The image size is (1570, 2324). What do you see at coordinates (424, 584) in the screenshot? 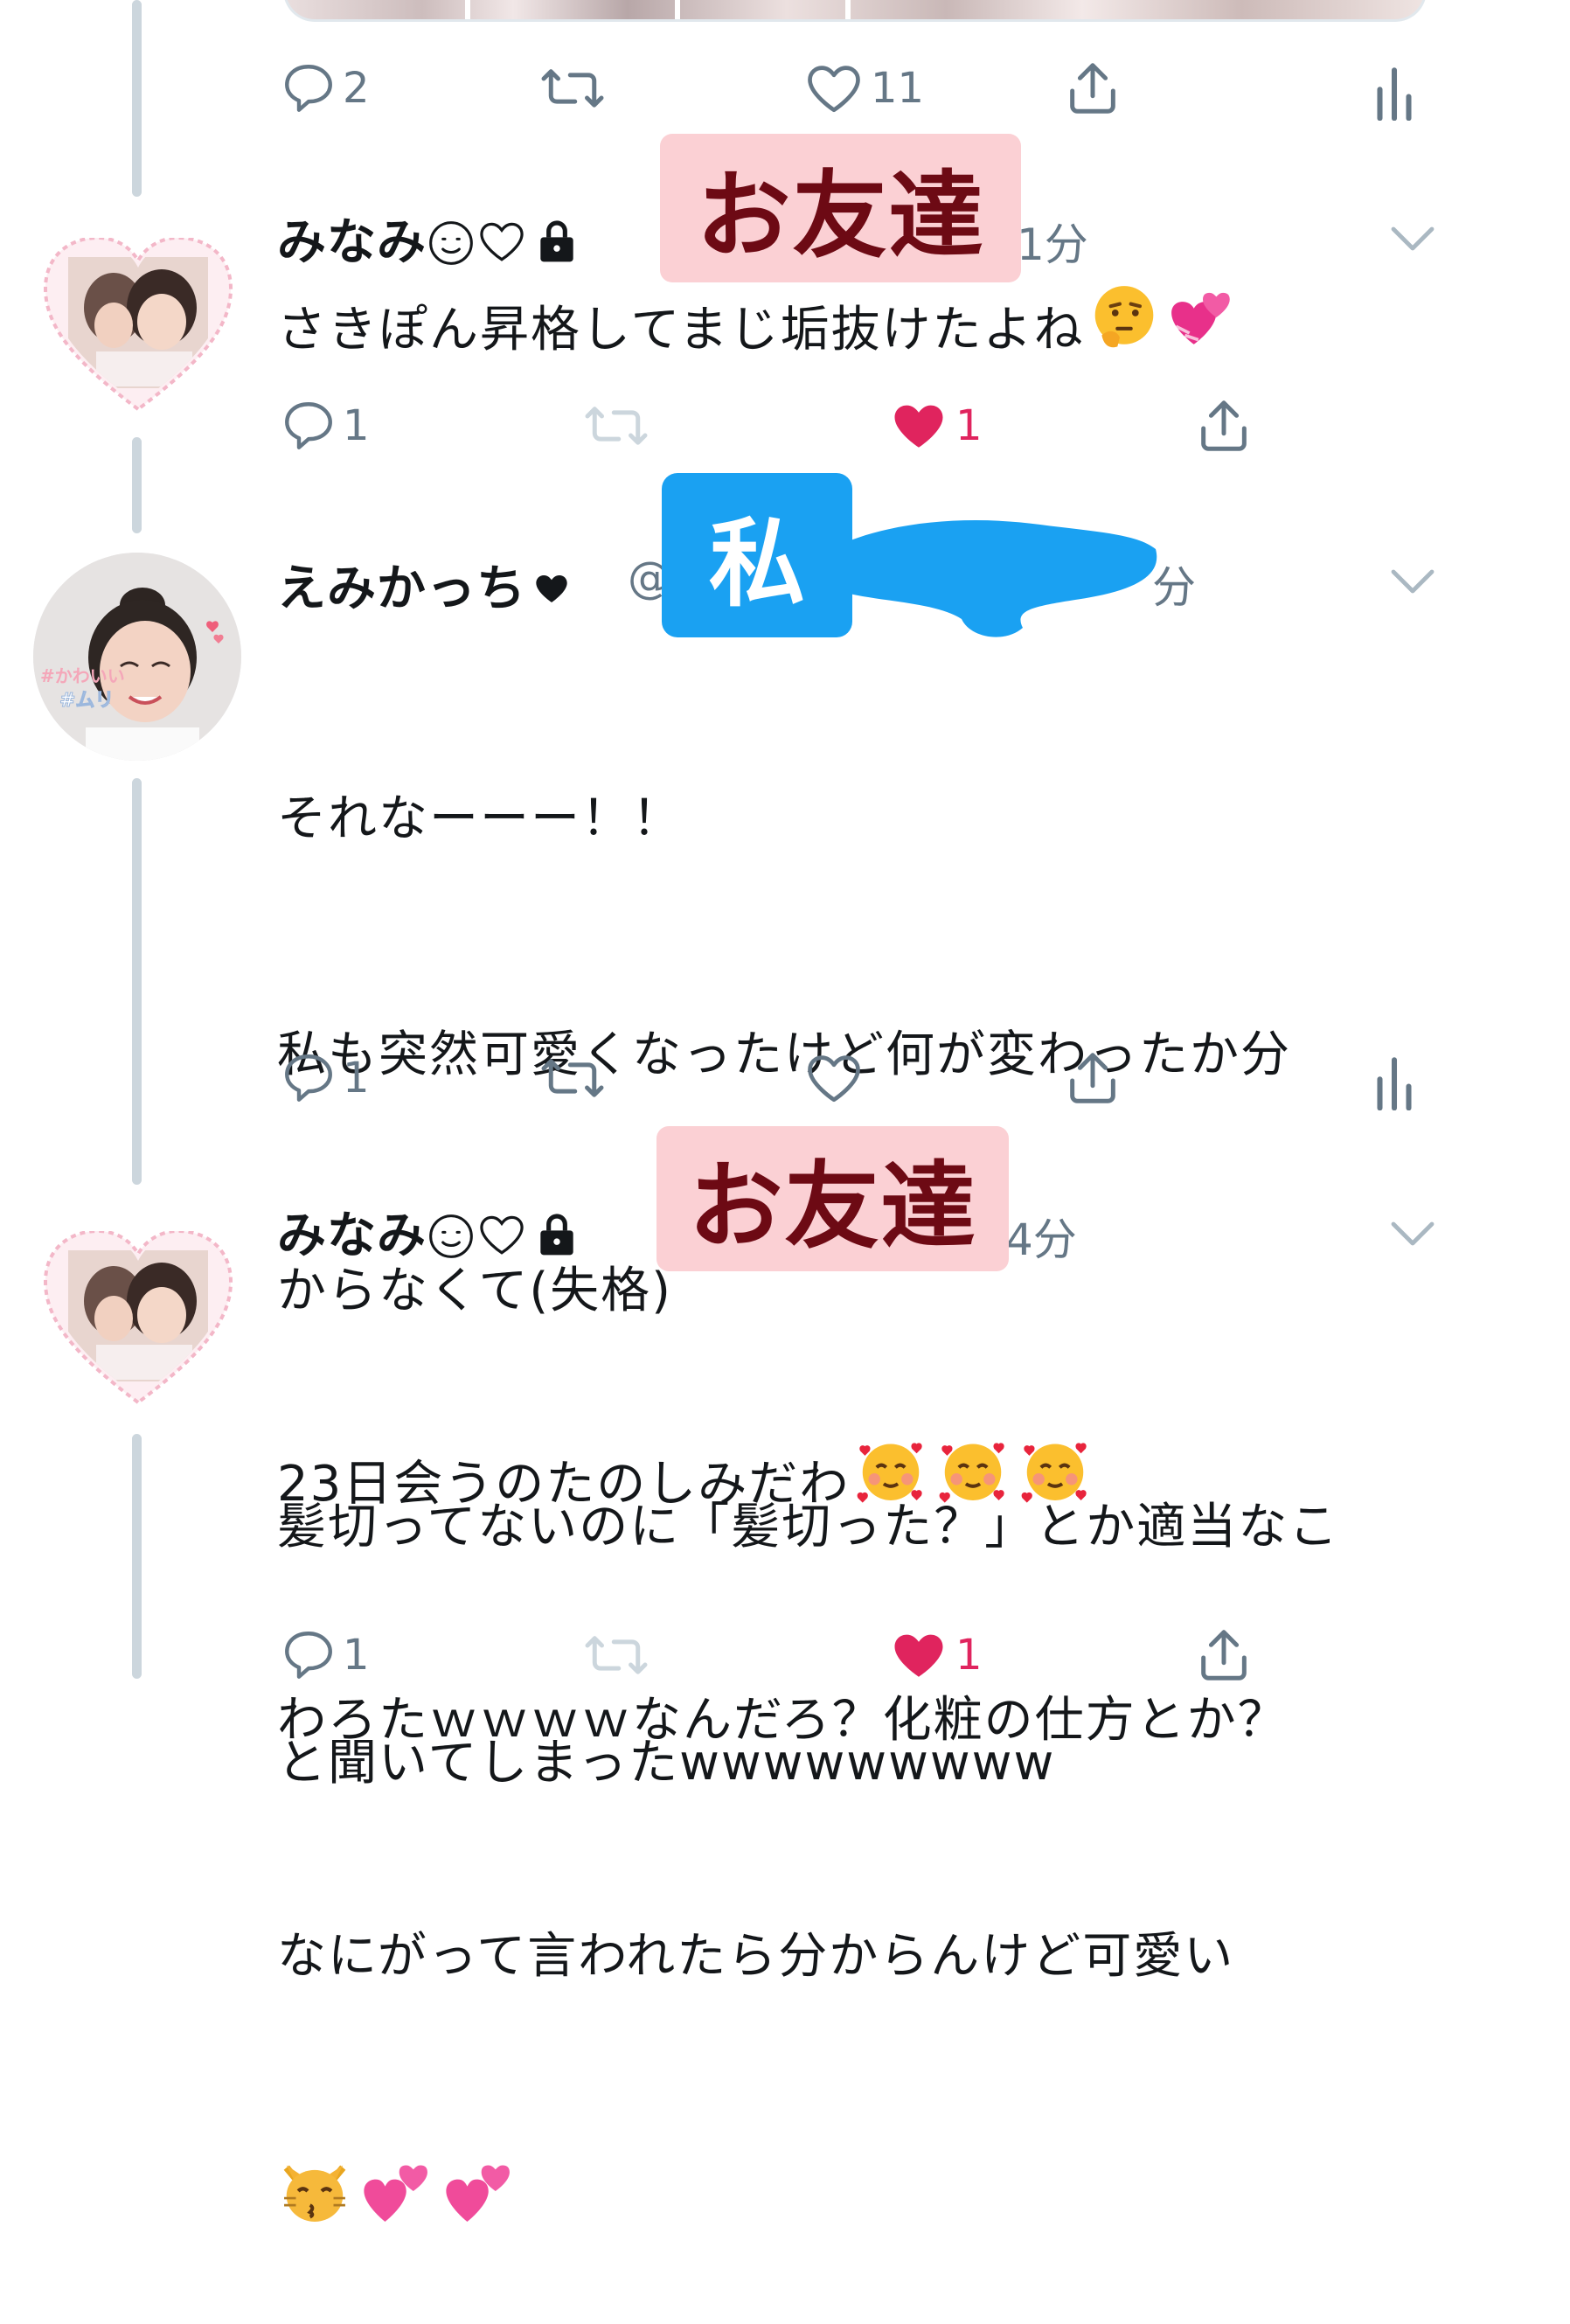
I see `display-name: えみかっち` at bounding box center [424, 584].